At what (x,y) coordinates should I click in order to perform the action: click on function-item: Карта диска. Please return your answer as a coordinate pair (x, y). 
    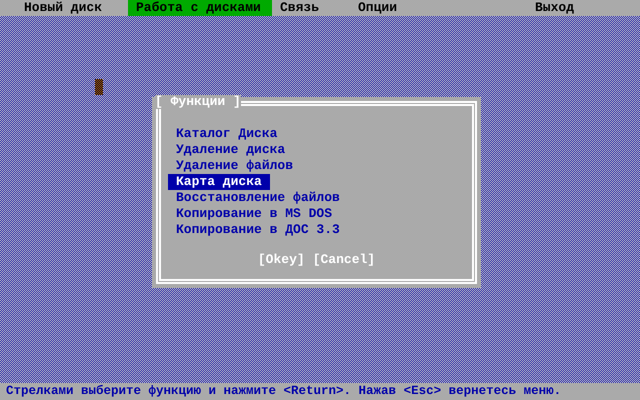
    Looking at the image, I should click on (219, 182).